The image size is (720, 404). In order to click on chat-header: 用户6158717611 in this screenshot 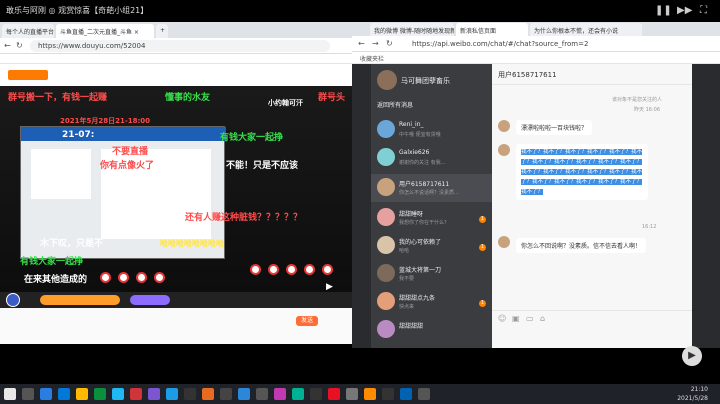, I will do `click(527, 75)`.